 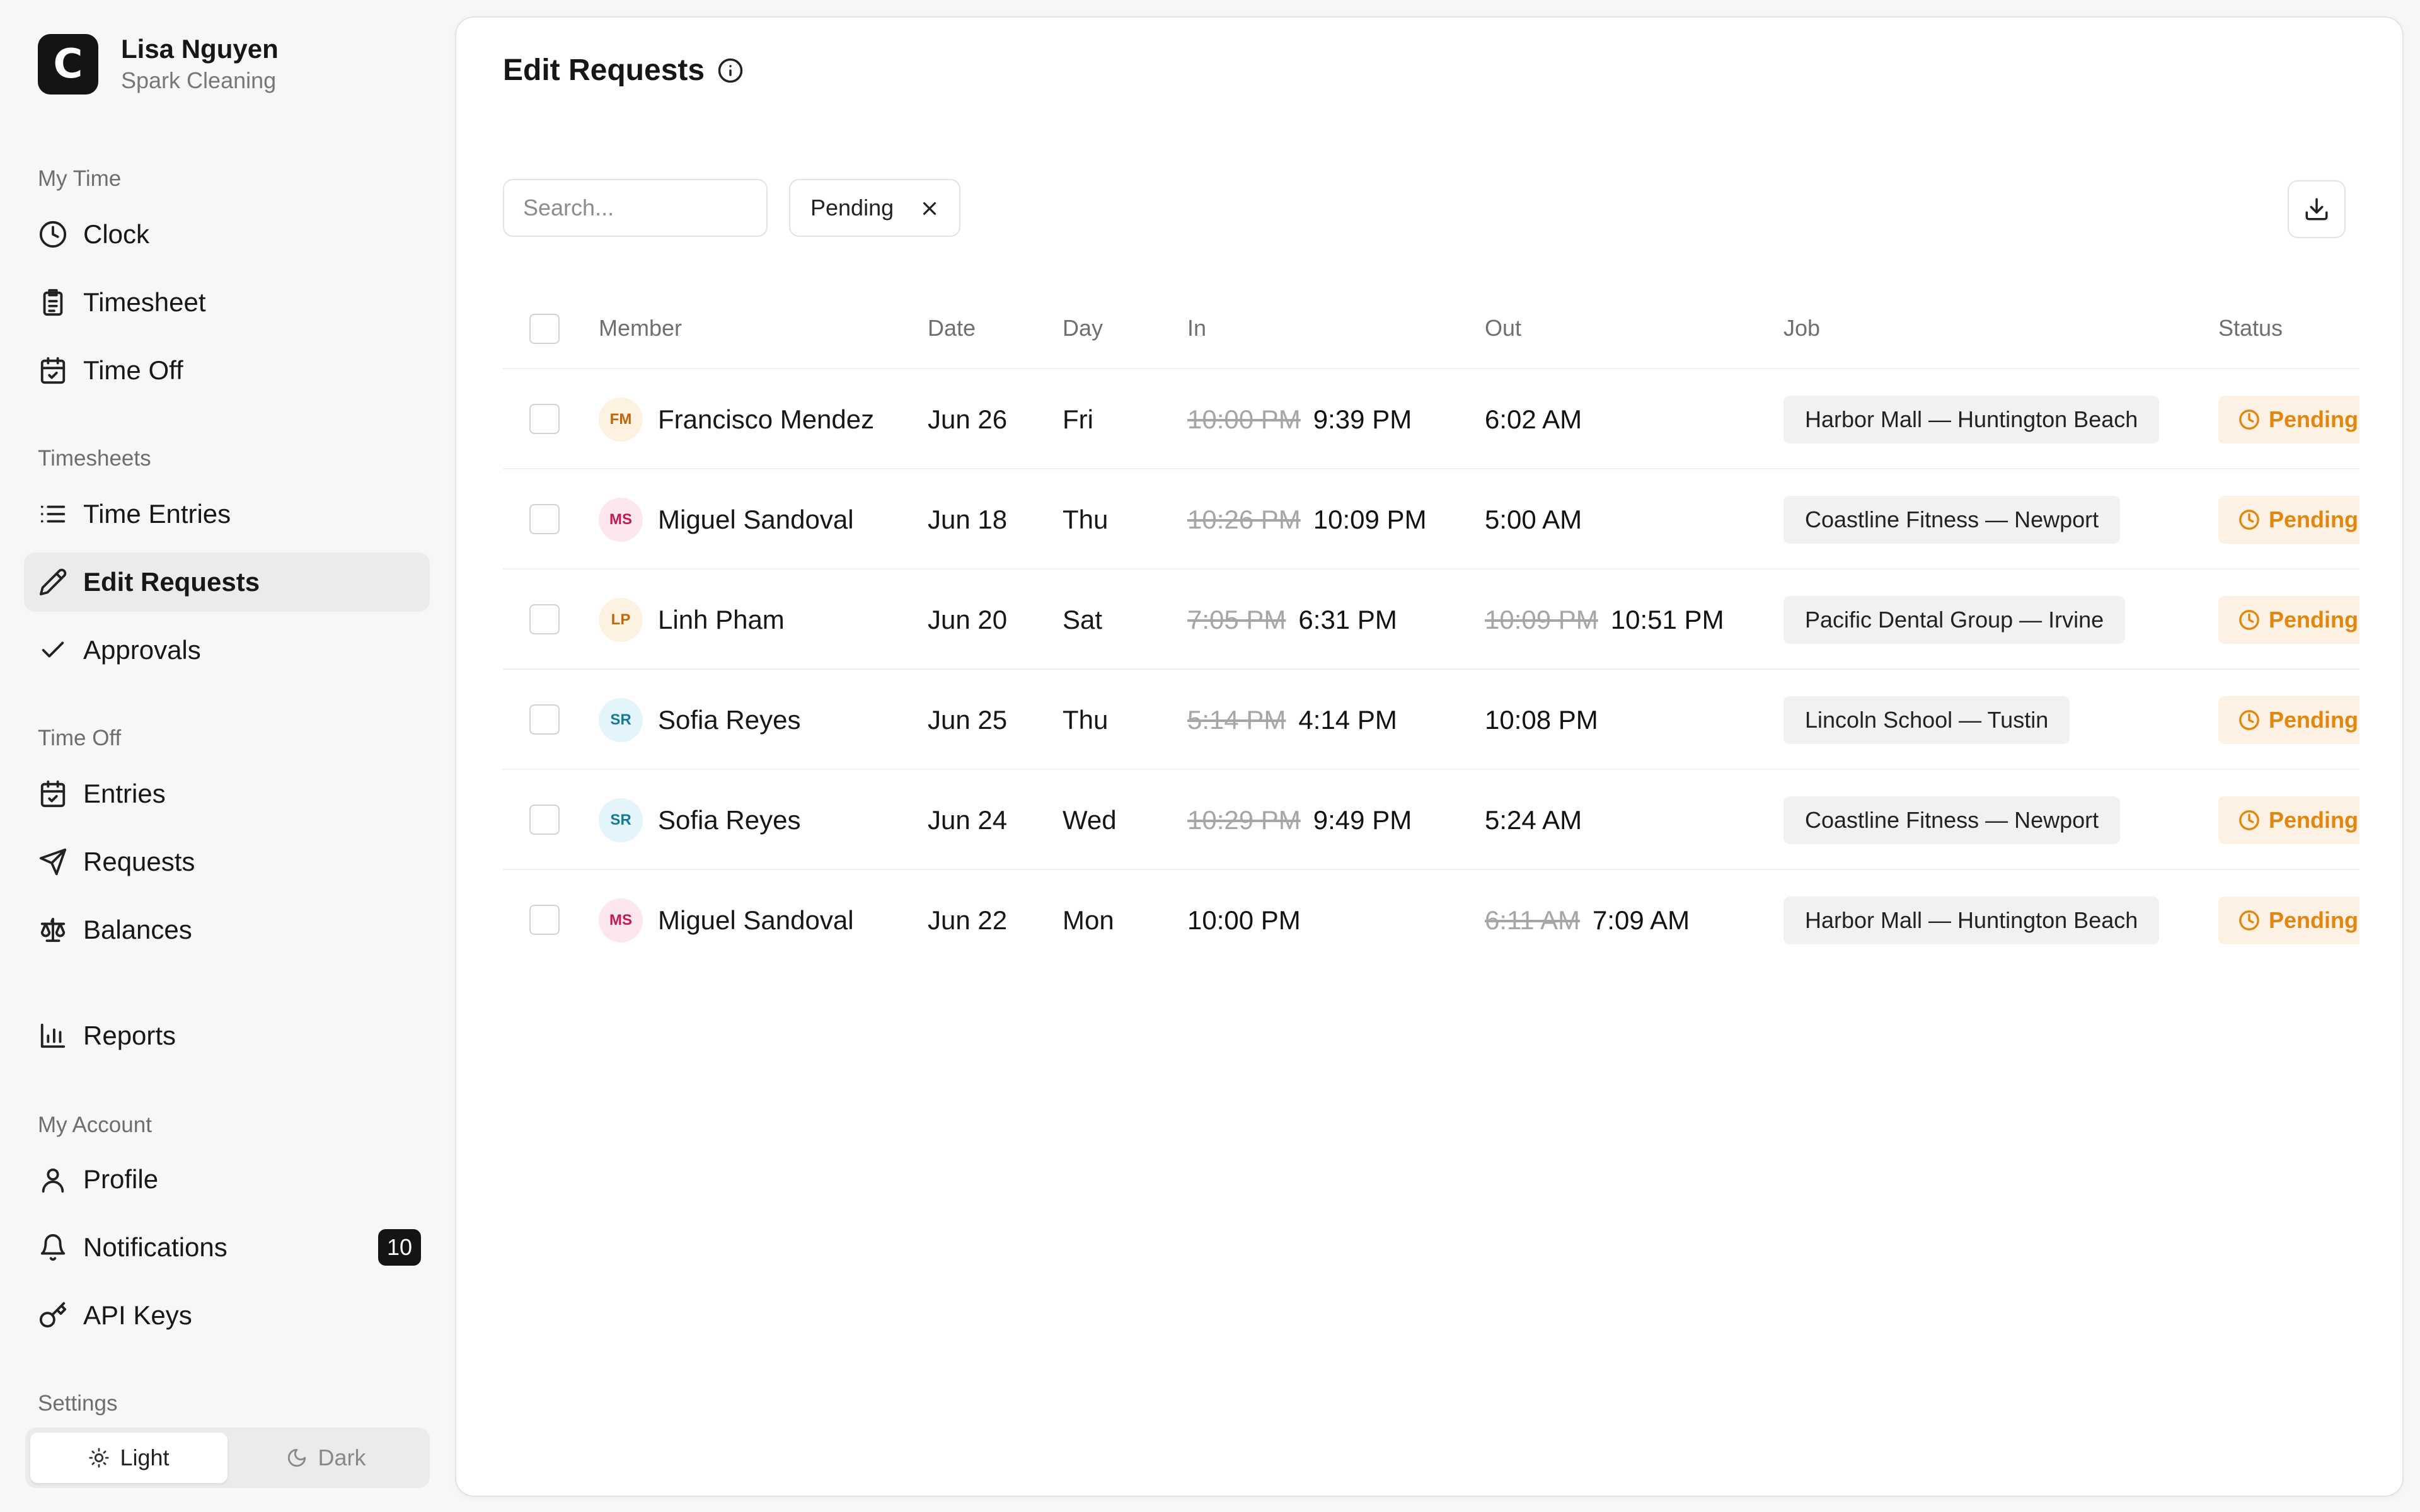 What do you see at coordinates (1197, 328) in the screenshot?
I see `column-header-in: In` at bounding box center [1197, 328].